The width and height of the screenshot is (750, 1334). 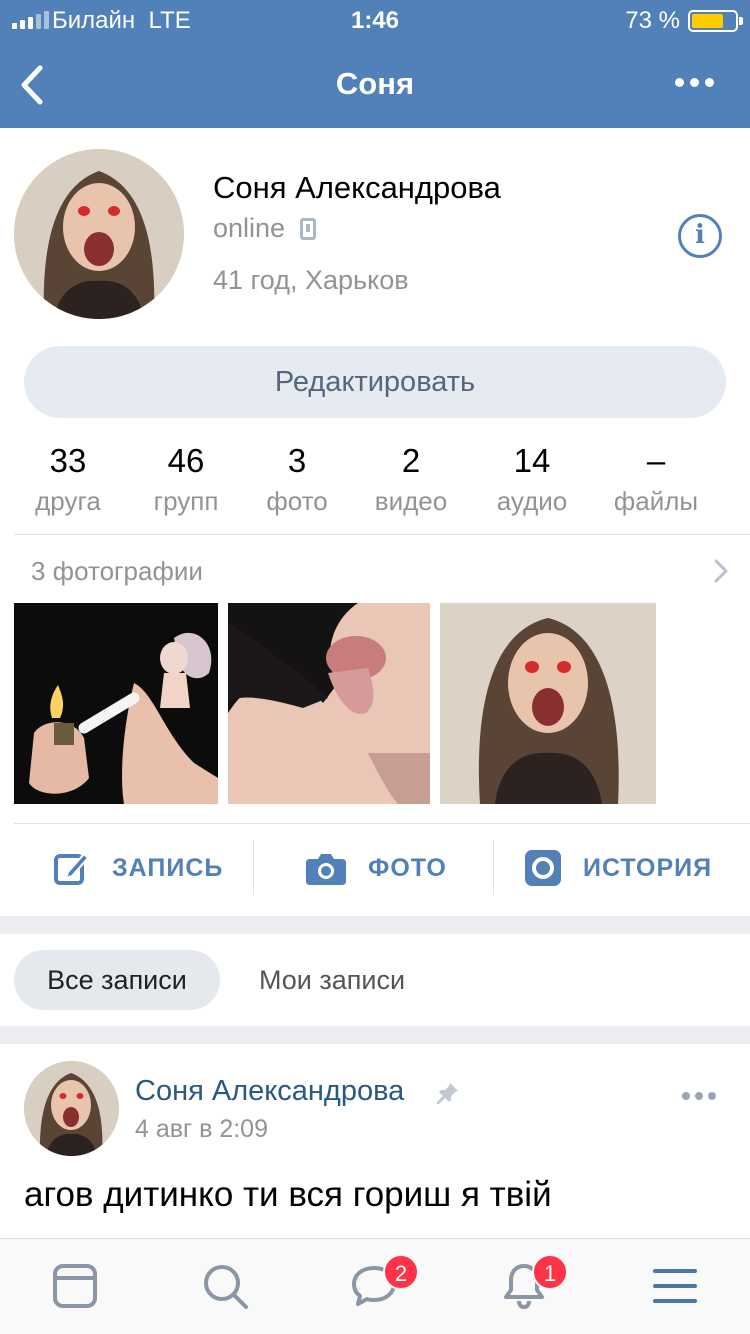 What do you see at coordinates (447, 1093) in the screenshot?
I see `pin-icon` at bounding box center [447, 1093].